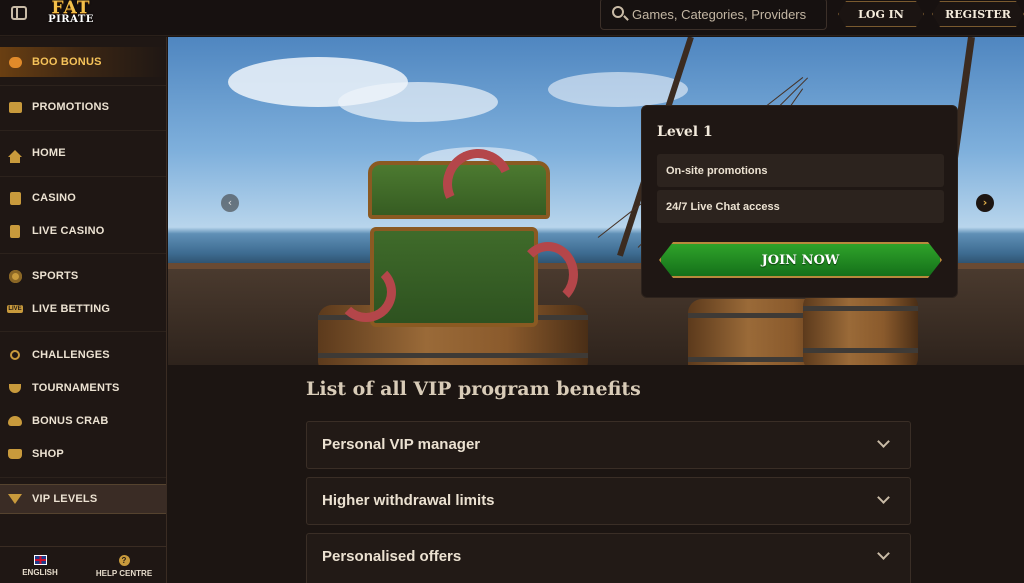 The image size is (1024, 583). What do you see at coordinates (608, 501) in the screenshot?
I see `benefit-accordion-item: Higher withdrawal limits` at bounding box center [608, 501].